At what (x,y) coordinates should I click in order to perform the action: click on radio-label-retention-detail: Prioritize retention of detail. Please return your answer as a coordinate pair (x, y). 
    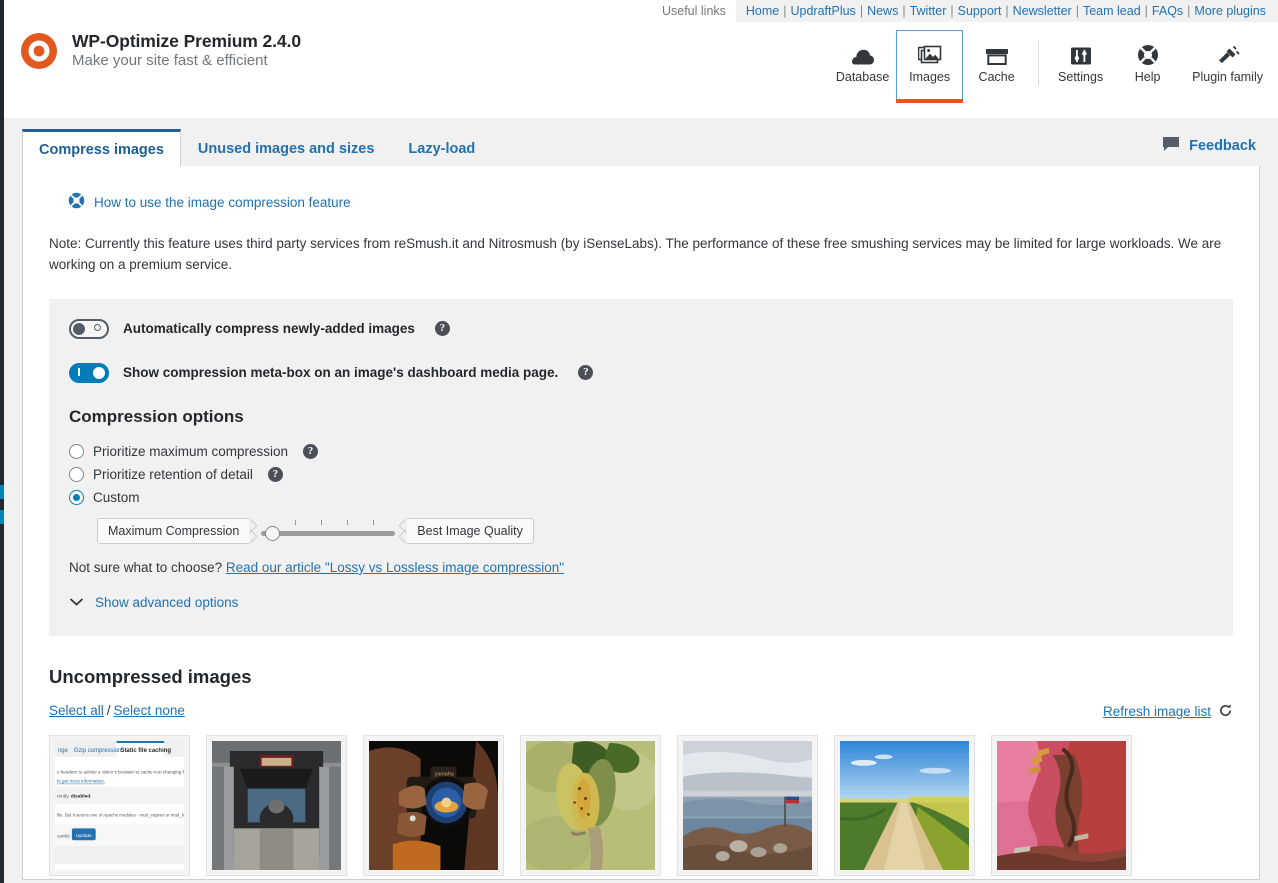
    Looking at the image, I should click on (173, 474).